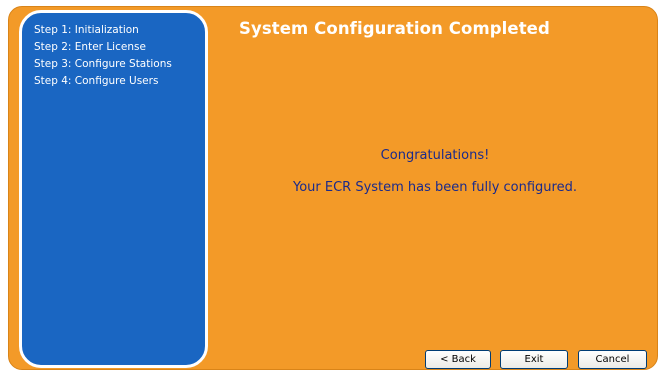 This screenshot has height=377, width=662. I want to click on step-item-enter-license: Step 2: Enter License, so click(90, 47).